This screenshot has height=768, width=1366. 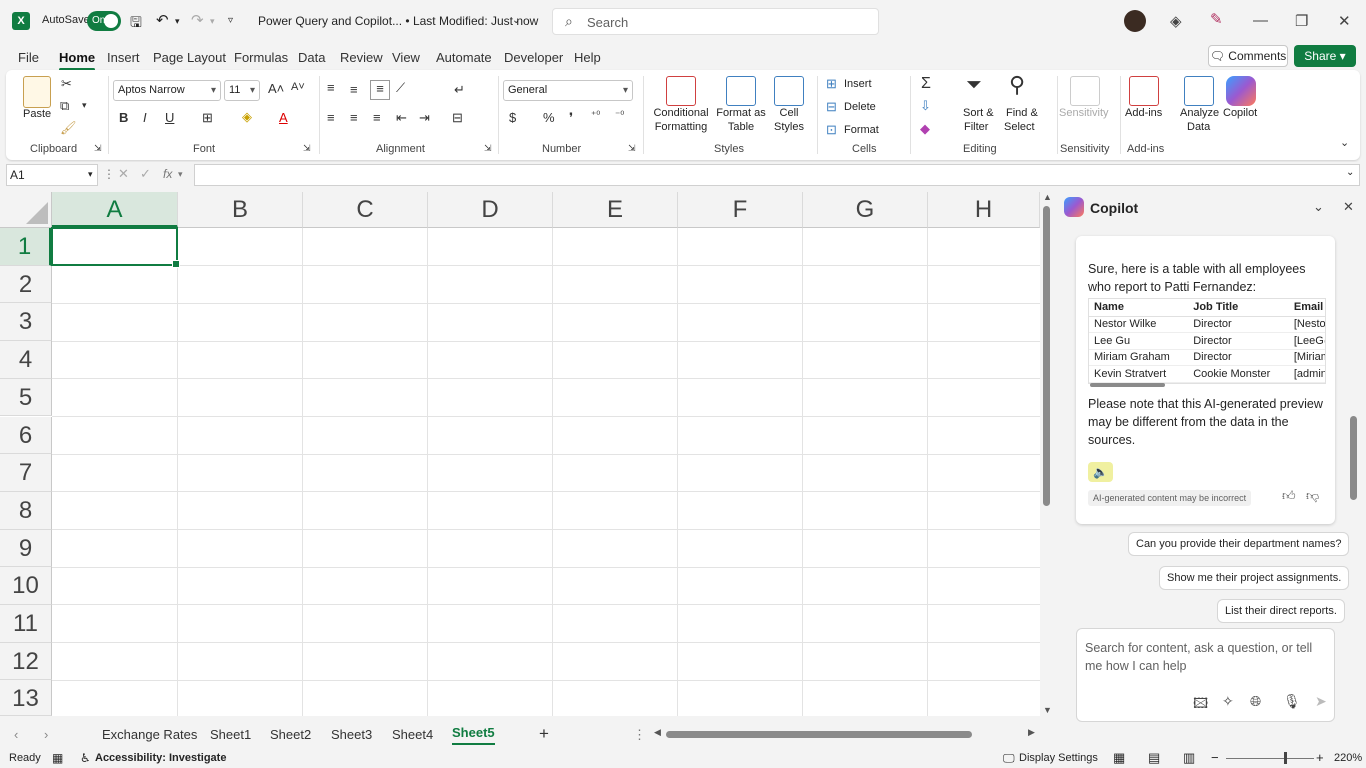 What do you see at coordinates (26, 360) in the screenshot?
I see `row-header: 4` at bounding box center [26, 360].